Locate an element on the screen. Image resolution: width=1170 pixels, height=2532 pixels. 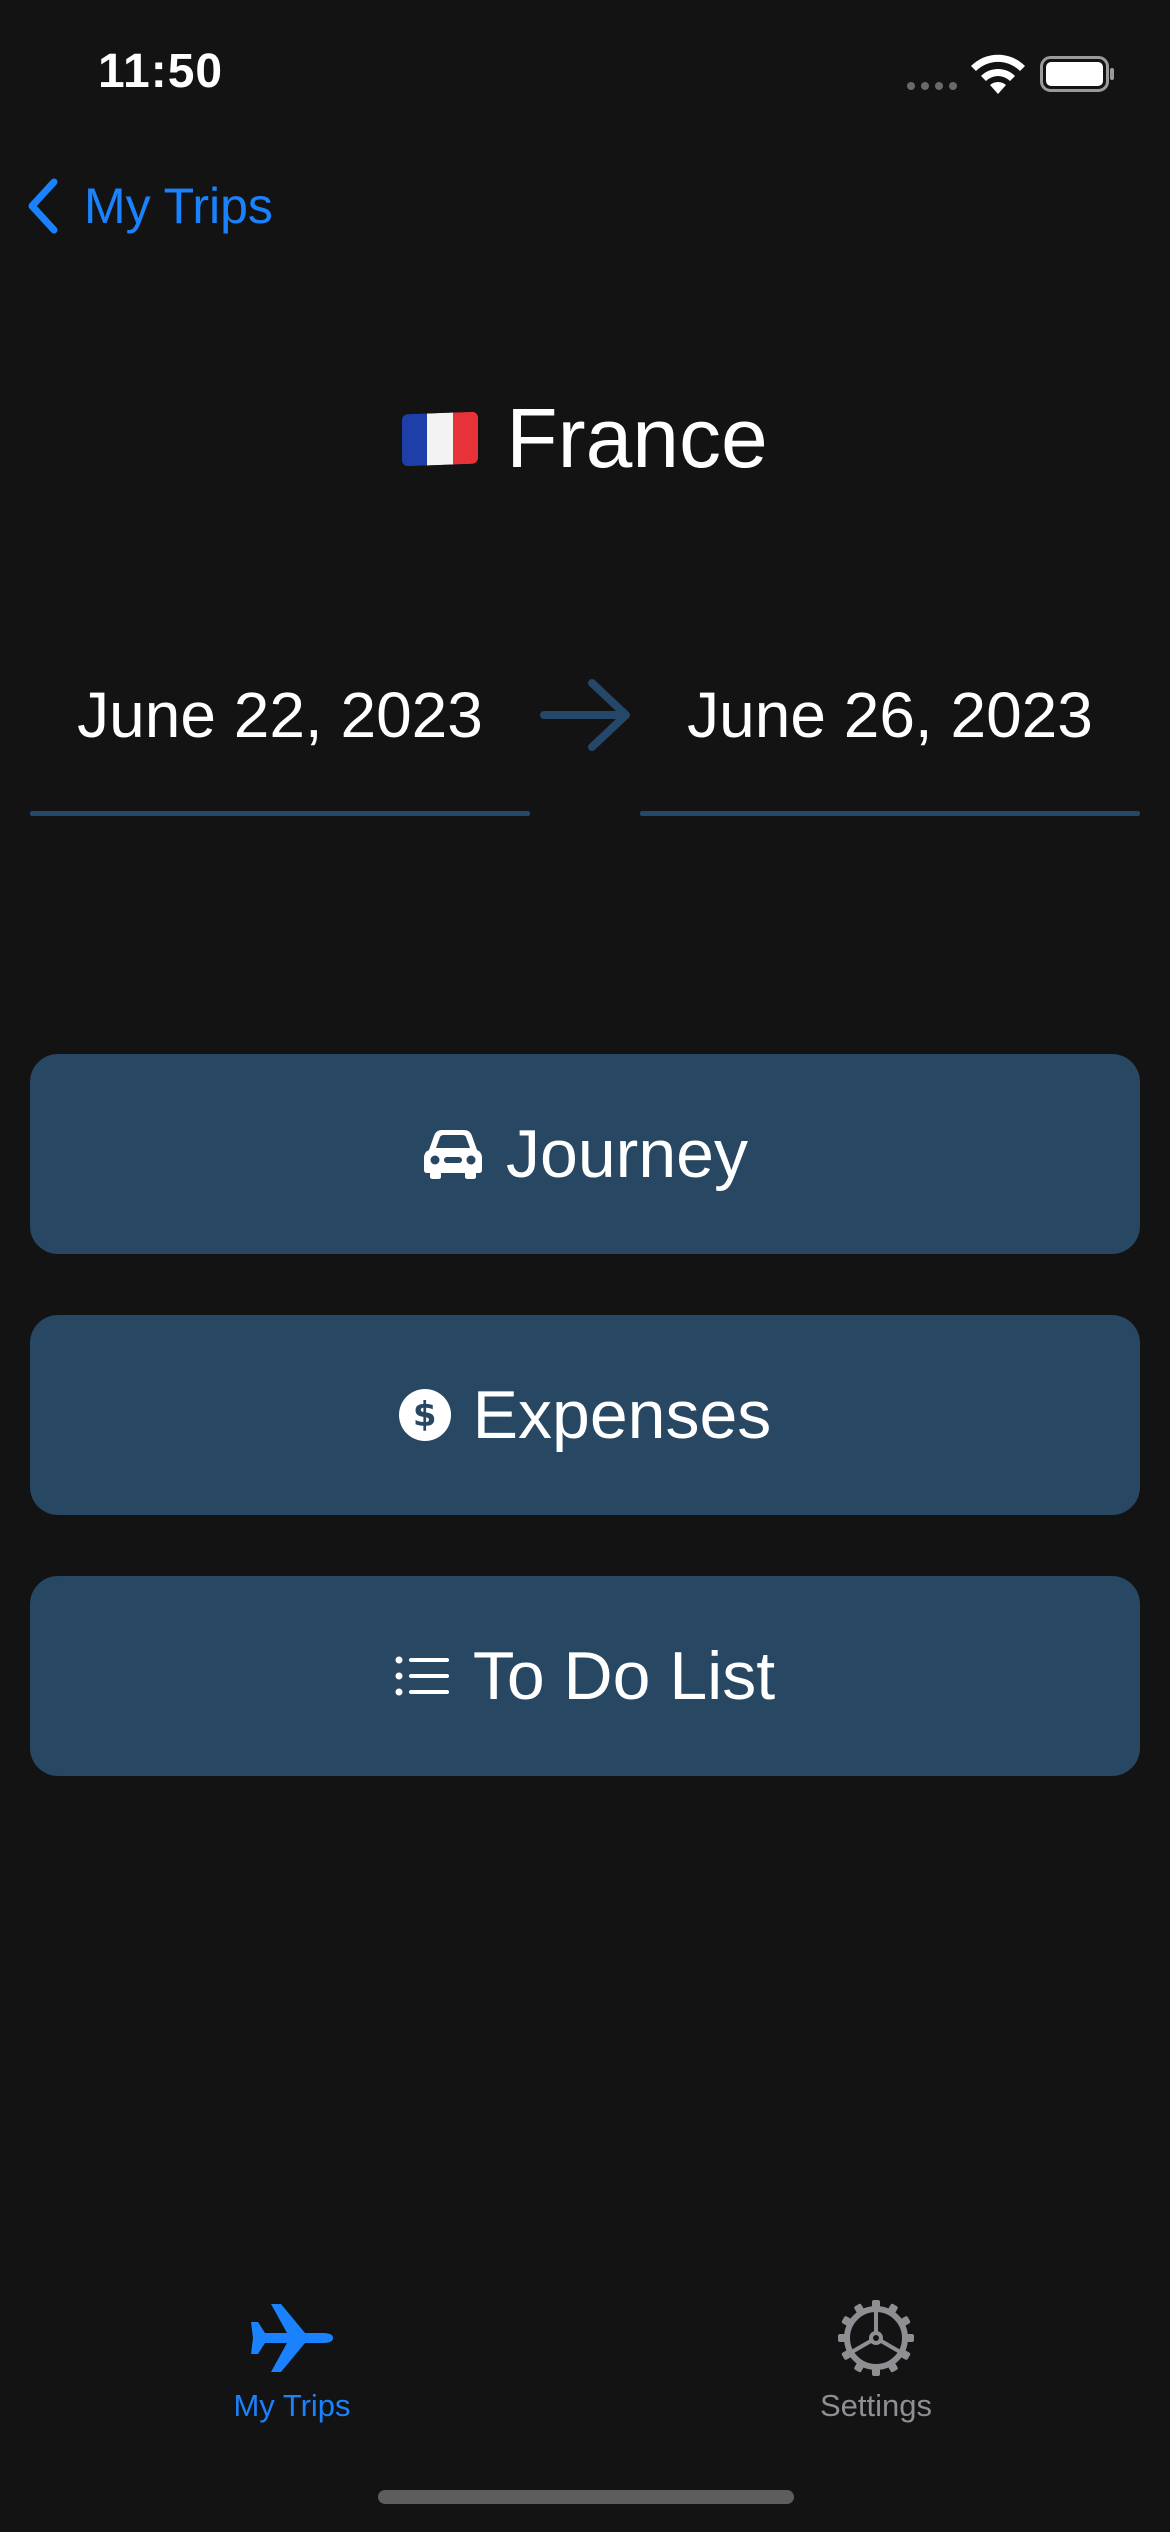
expenses-button: $ Expenses is located at coordinates (585, 1415).